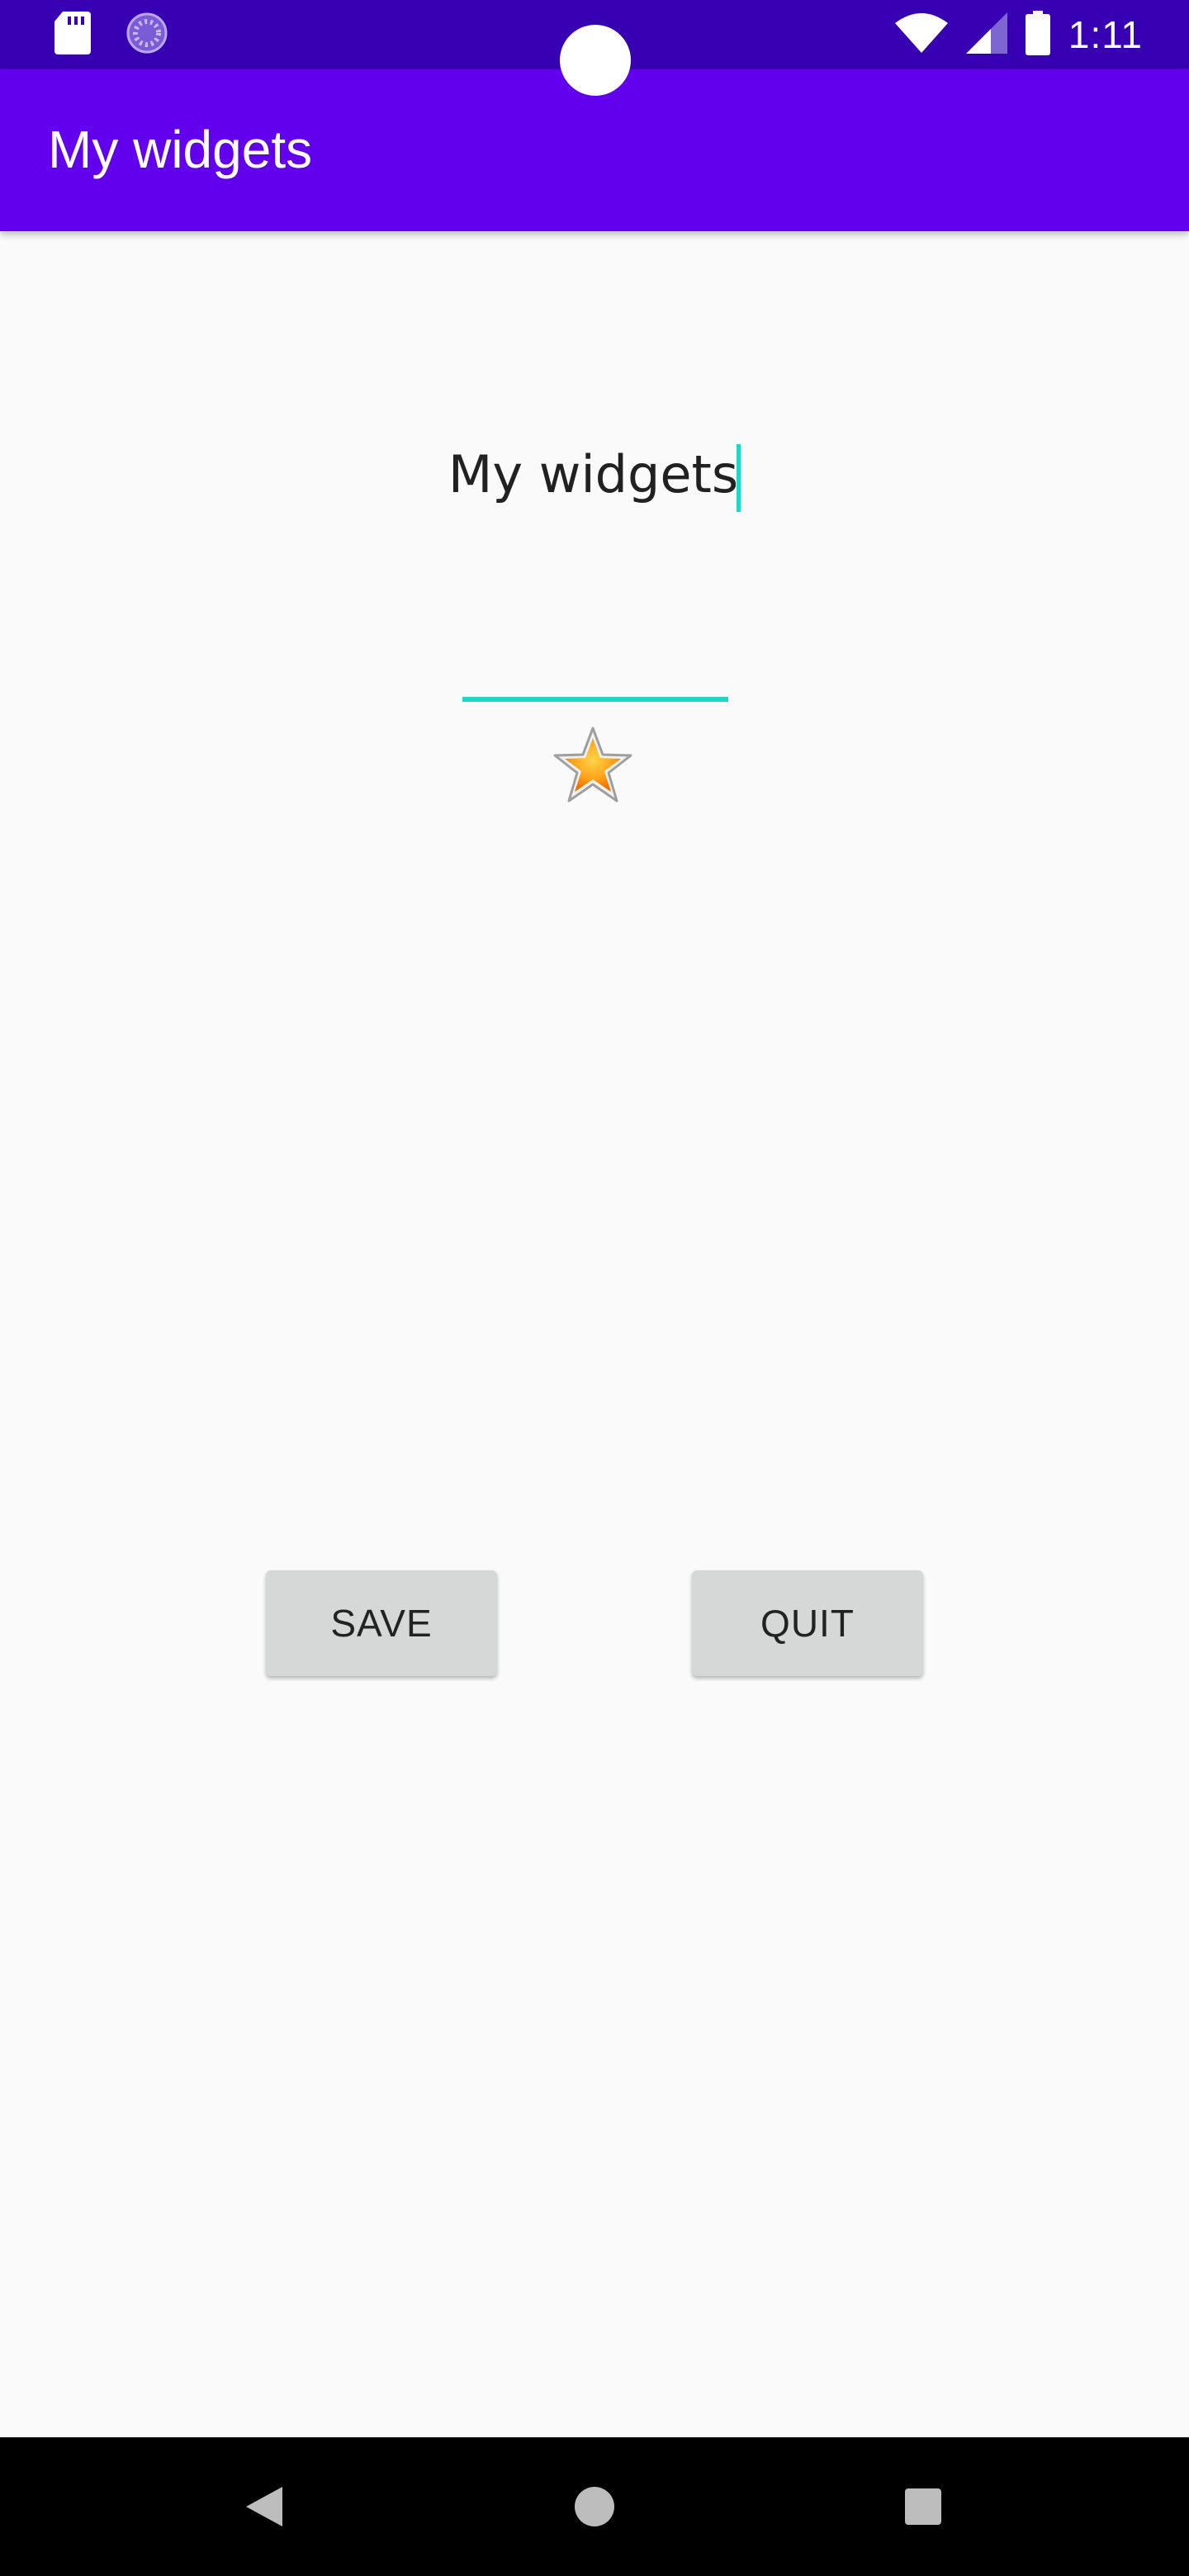 The height and width of the screenshot is (2576, 1189). I want to click on quit-button: QUIT, so click(807, 1623).